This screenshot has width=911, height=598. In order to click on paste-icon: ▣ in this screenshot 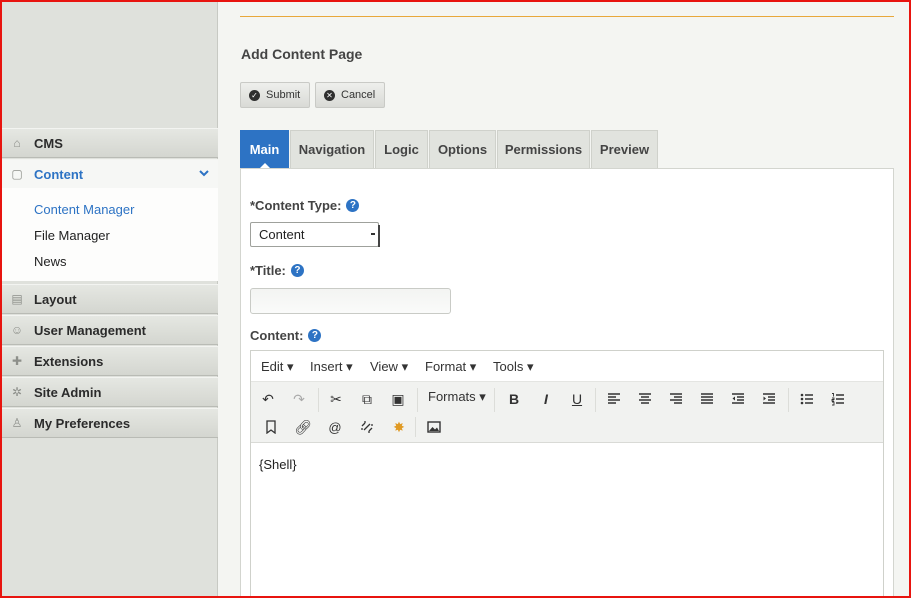, I will do `click(398, 399)`.